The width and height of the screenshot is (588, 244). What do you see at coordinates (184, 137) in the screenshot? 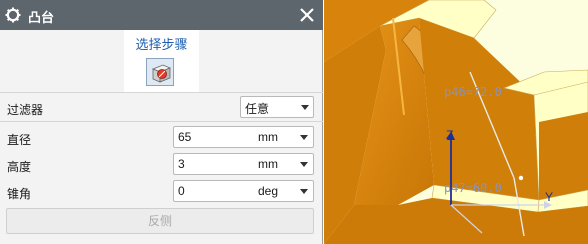
I see `diameter-input: 65` at bounding box center [184, 137].